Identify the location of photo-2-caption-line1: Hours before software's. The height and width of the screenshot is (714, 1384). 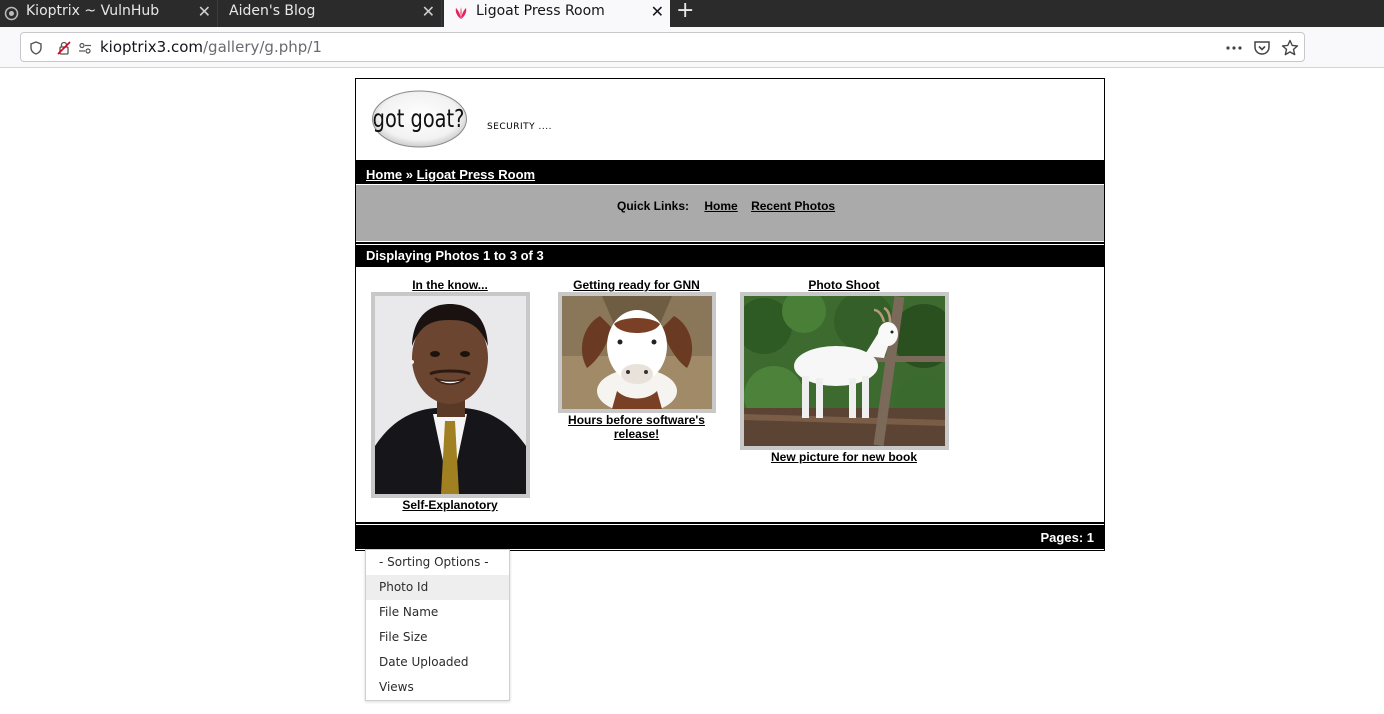
(636, 420).